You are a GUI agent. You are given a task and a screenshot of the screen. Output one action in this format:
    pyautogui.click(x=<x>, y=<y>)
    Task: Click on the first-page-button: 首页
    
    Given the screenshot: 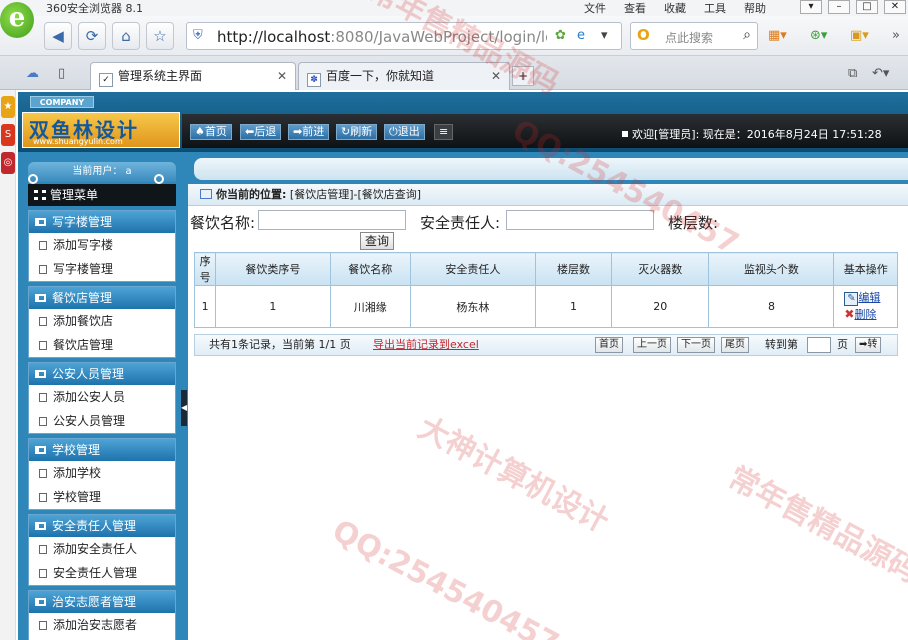 What is the action you would take?
    pyautogui.click(x=609, y=345)
    